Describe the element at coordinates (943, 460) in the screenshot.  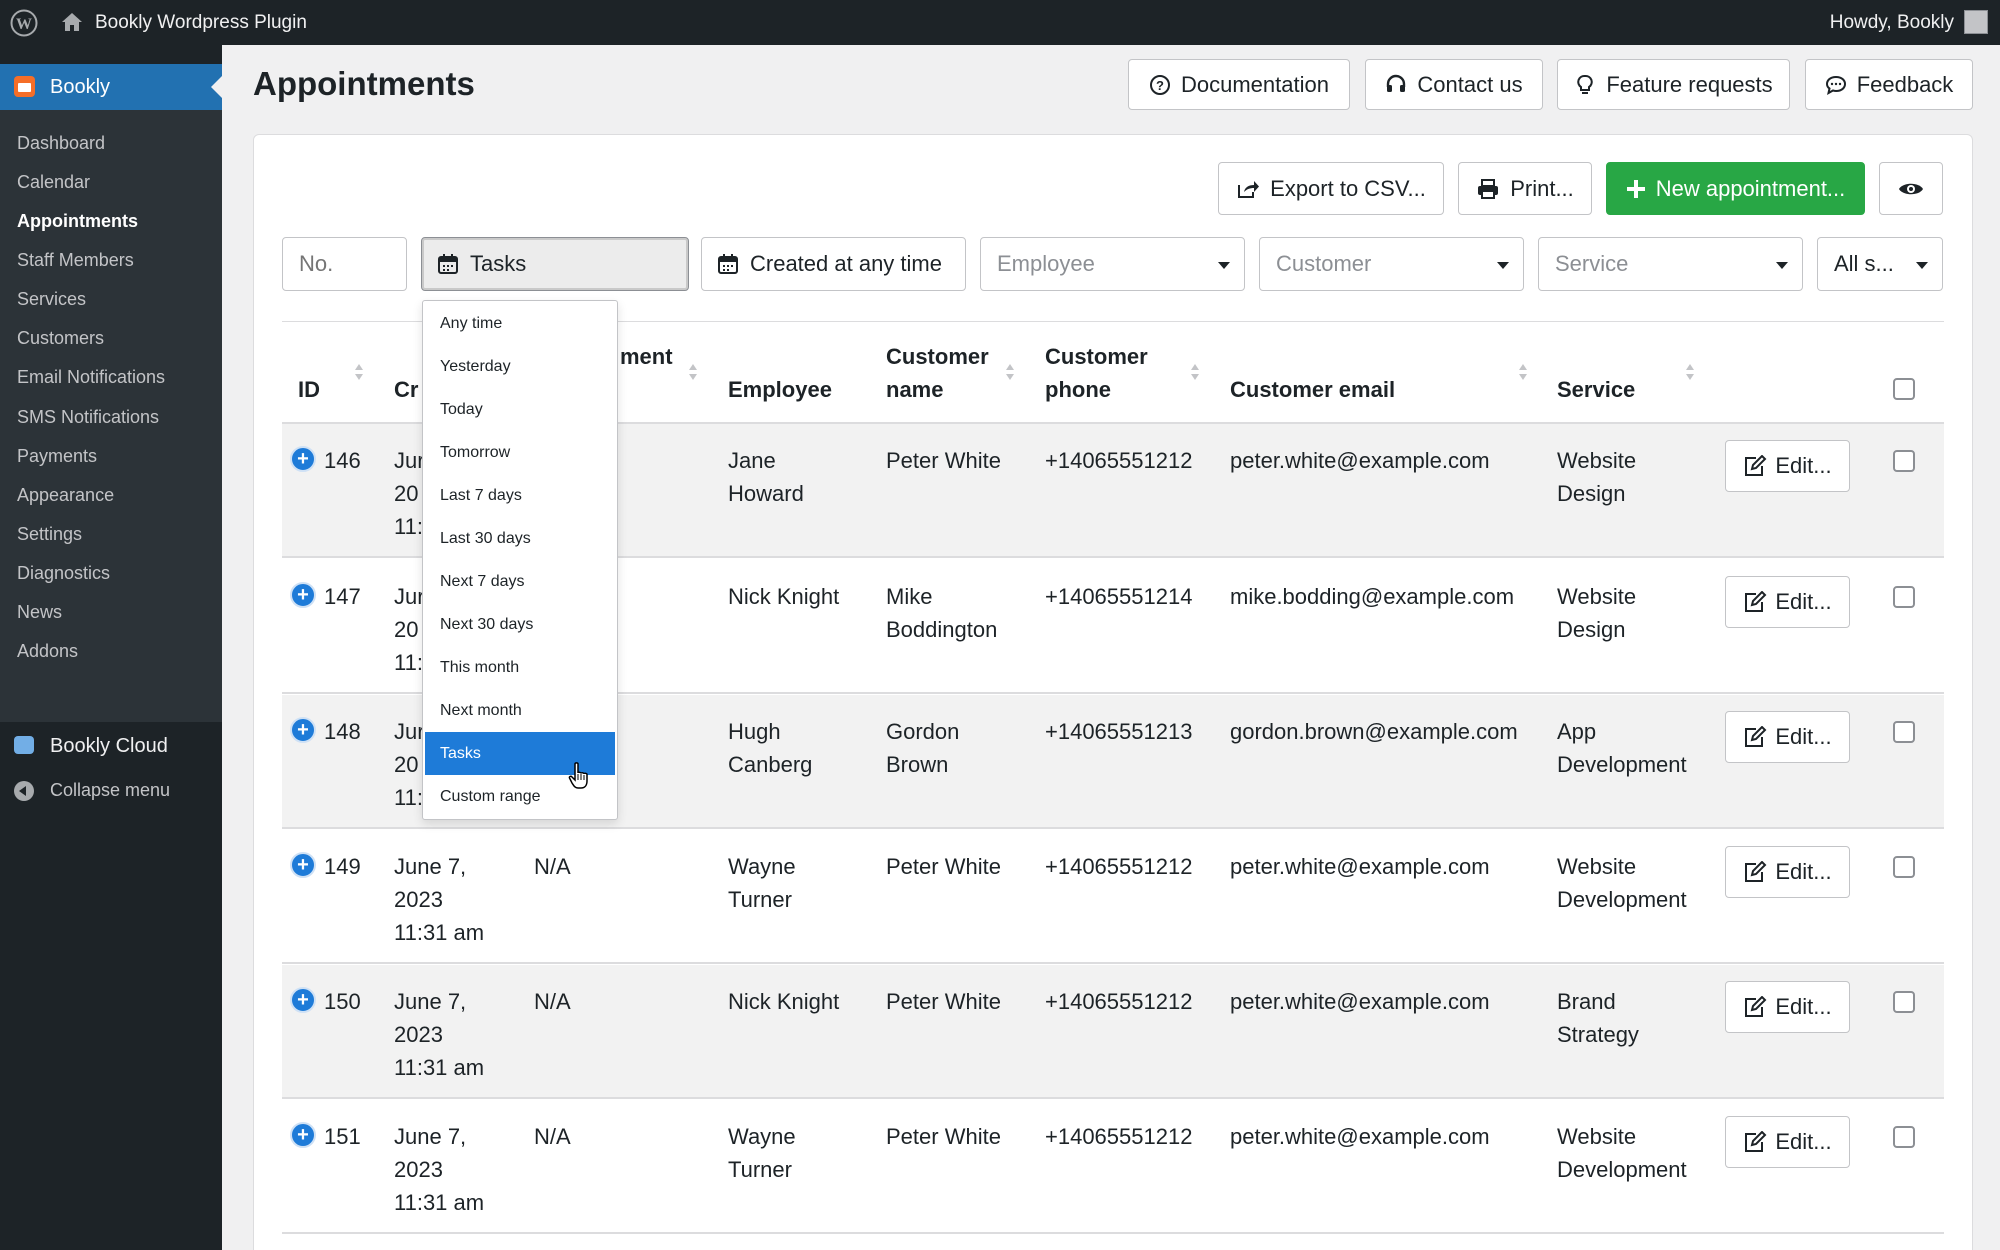
I see `cell-customer-name: Peter White` at that location.